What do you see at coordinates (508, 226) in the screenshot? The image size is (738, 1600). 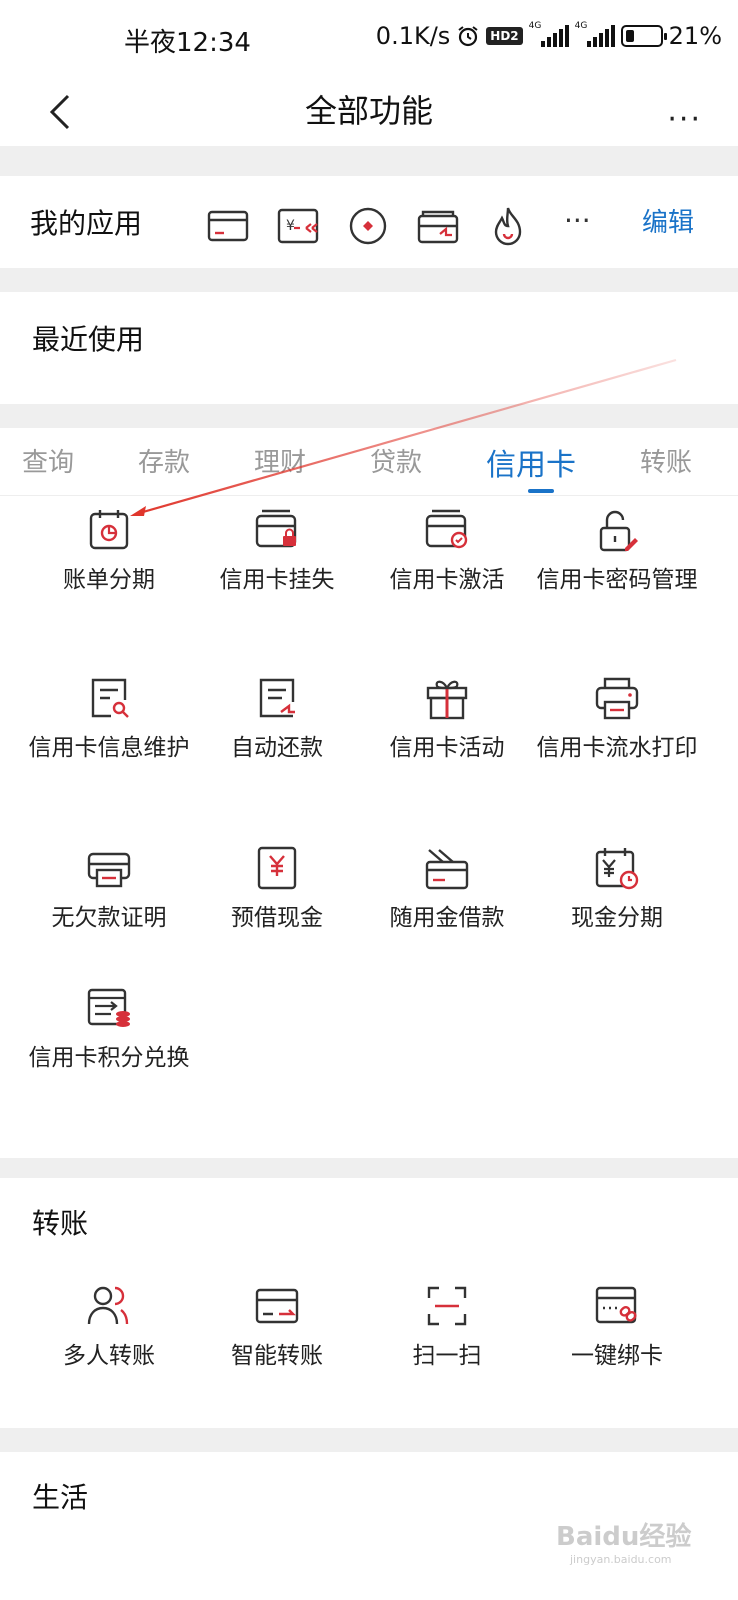 I see `flame-icon` at bounding box center [508, 226].